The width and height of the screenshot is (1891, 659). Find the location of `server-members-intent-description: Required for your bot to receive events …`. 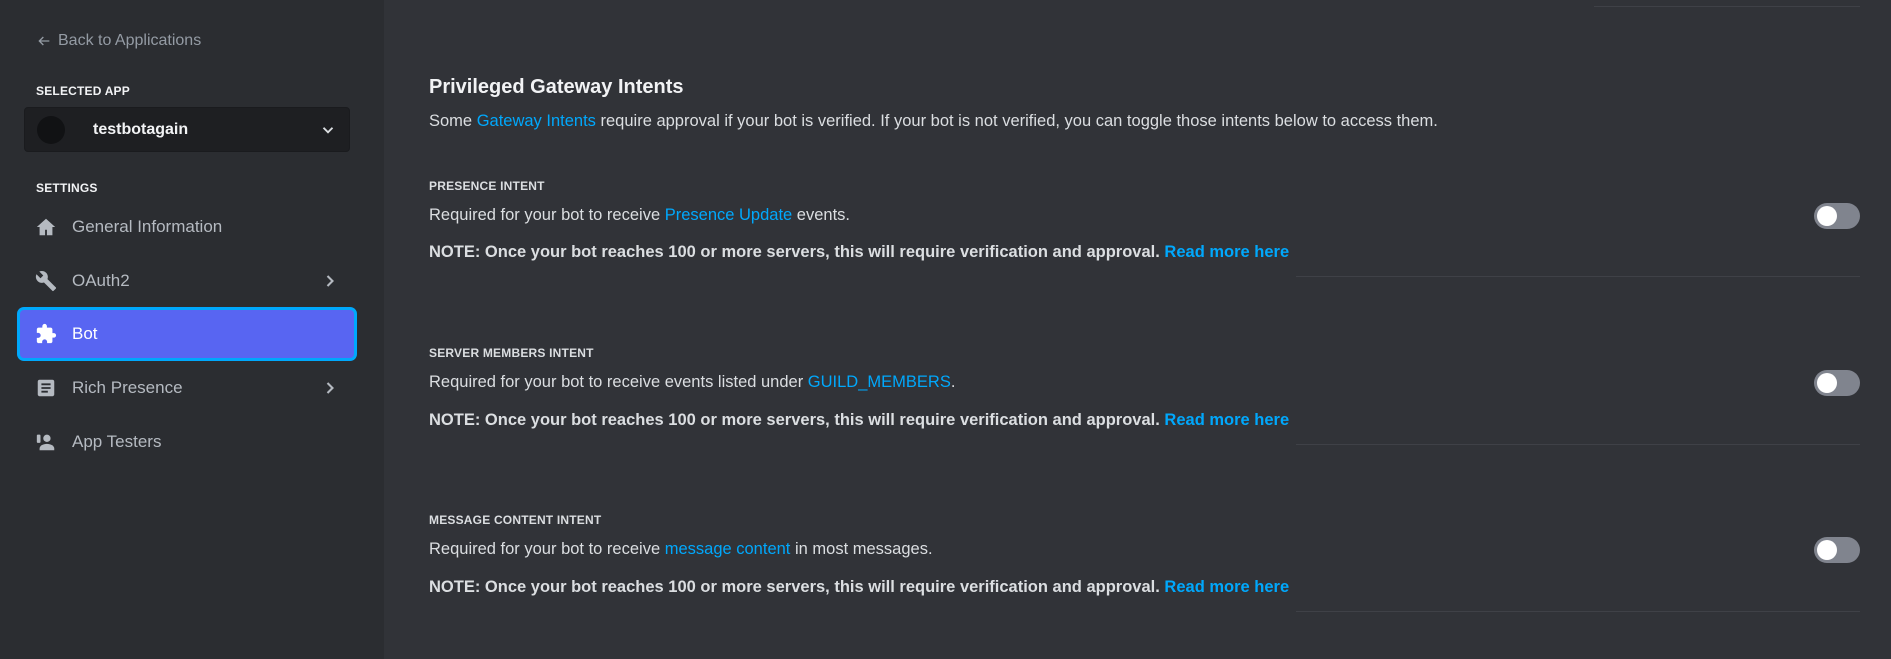

server-members-intent-description: Required for your bot to receive events … is located at coordinates (692, 382).